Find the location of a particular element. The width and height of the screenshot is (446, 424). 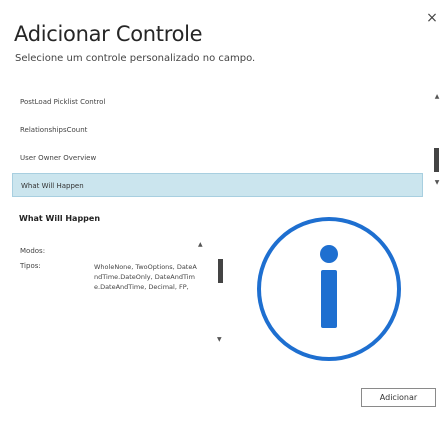

types-scroll-down-icon: ▼ is located at coordinates (219, 339).